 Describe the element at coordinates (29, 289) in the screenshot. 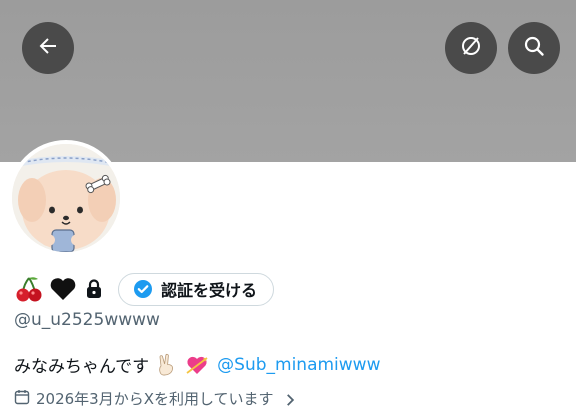

I see `cherry-emoji` at that location.